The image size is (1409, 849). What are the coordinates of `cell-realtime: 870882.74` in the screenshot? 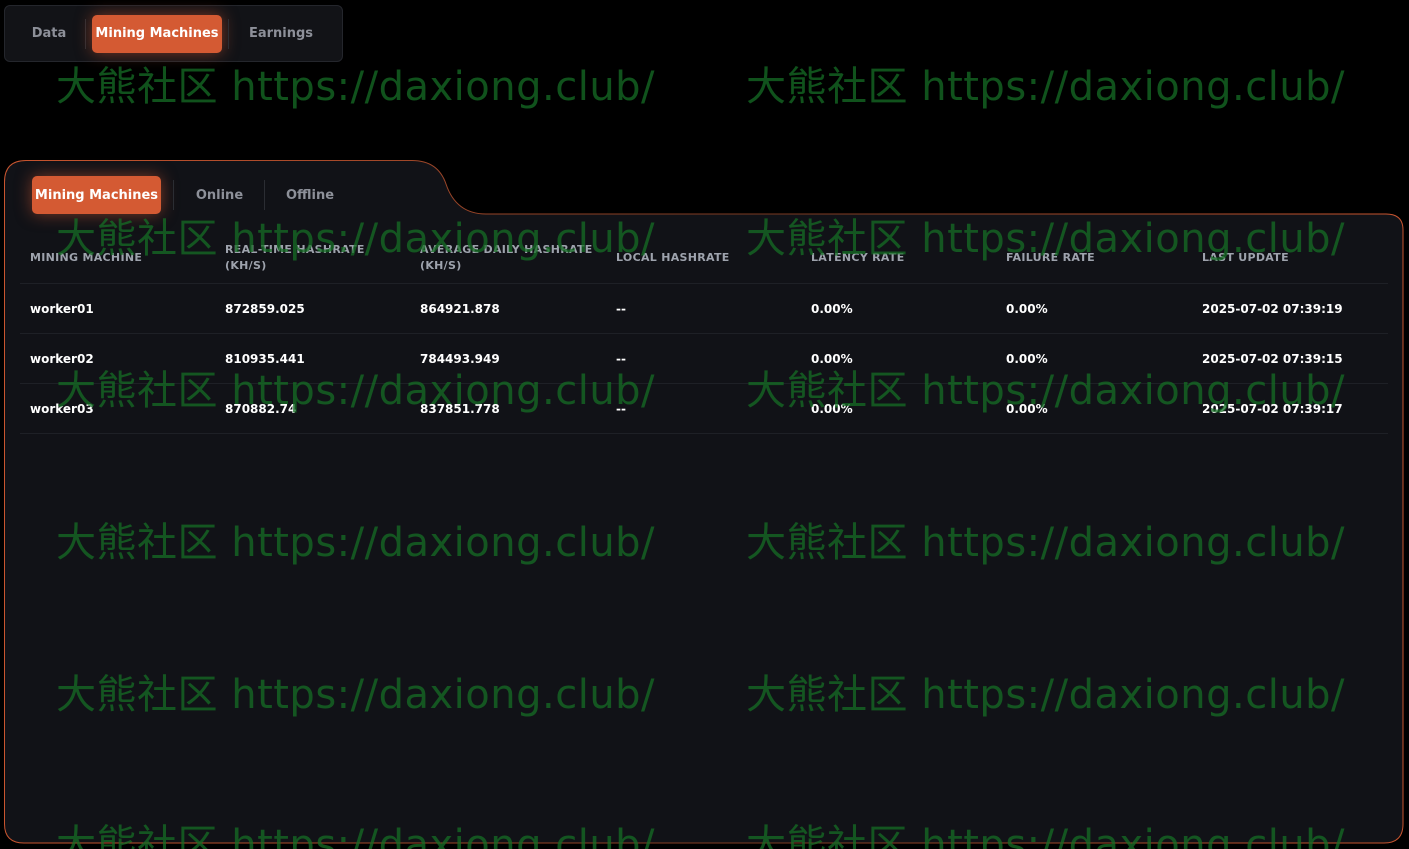 It's located at (261, 408).